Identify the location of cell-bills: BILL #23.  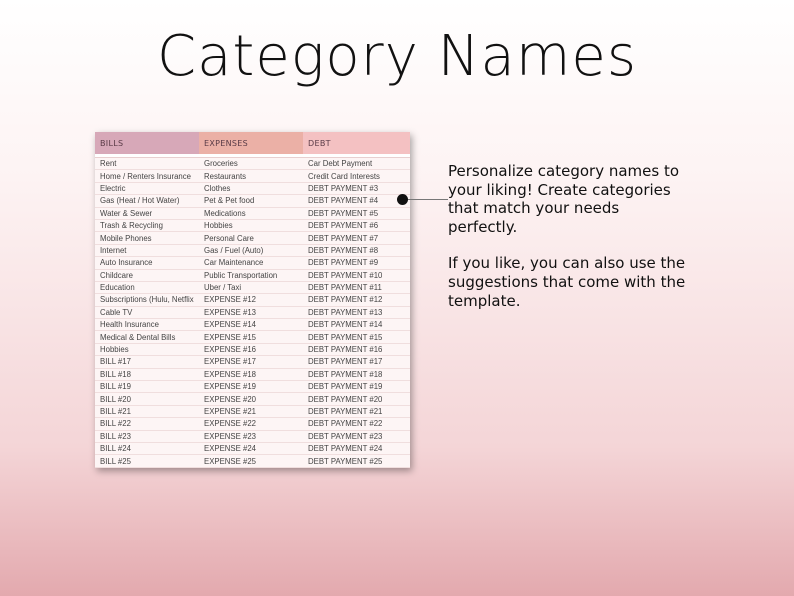
(147, 437).